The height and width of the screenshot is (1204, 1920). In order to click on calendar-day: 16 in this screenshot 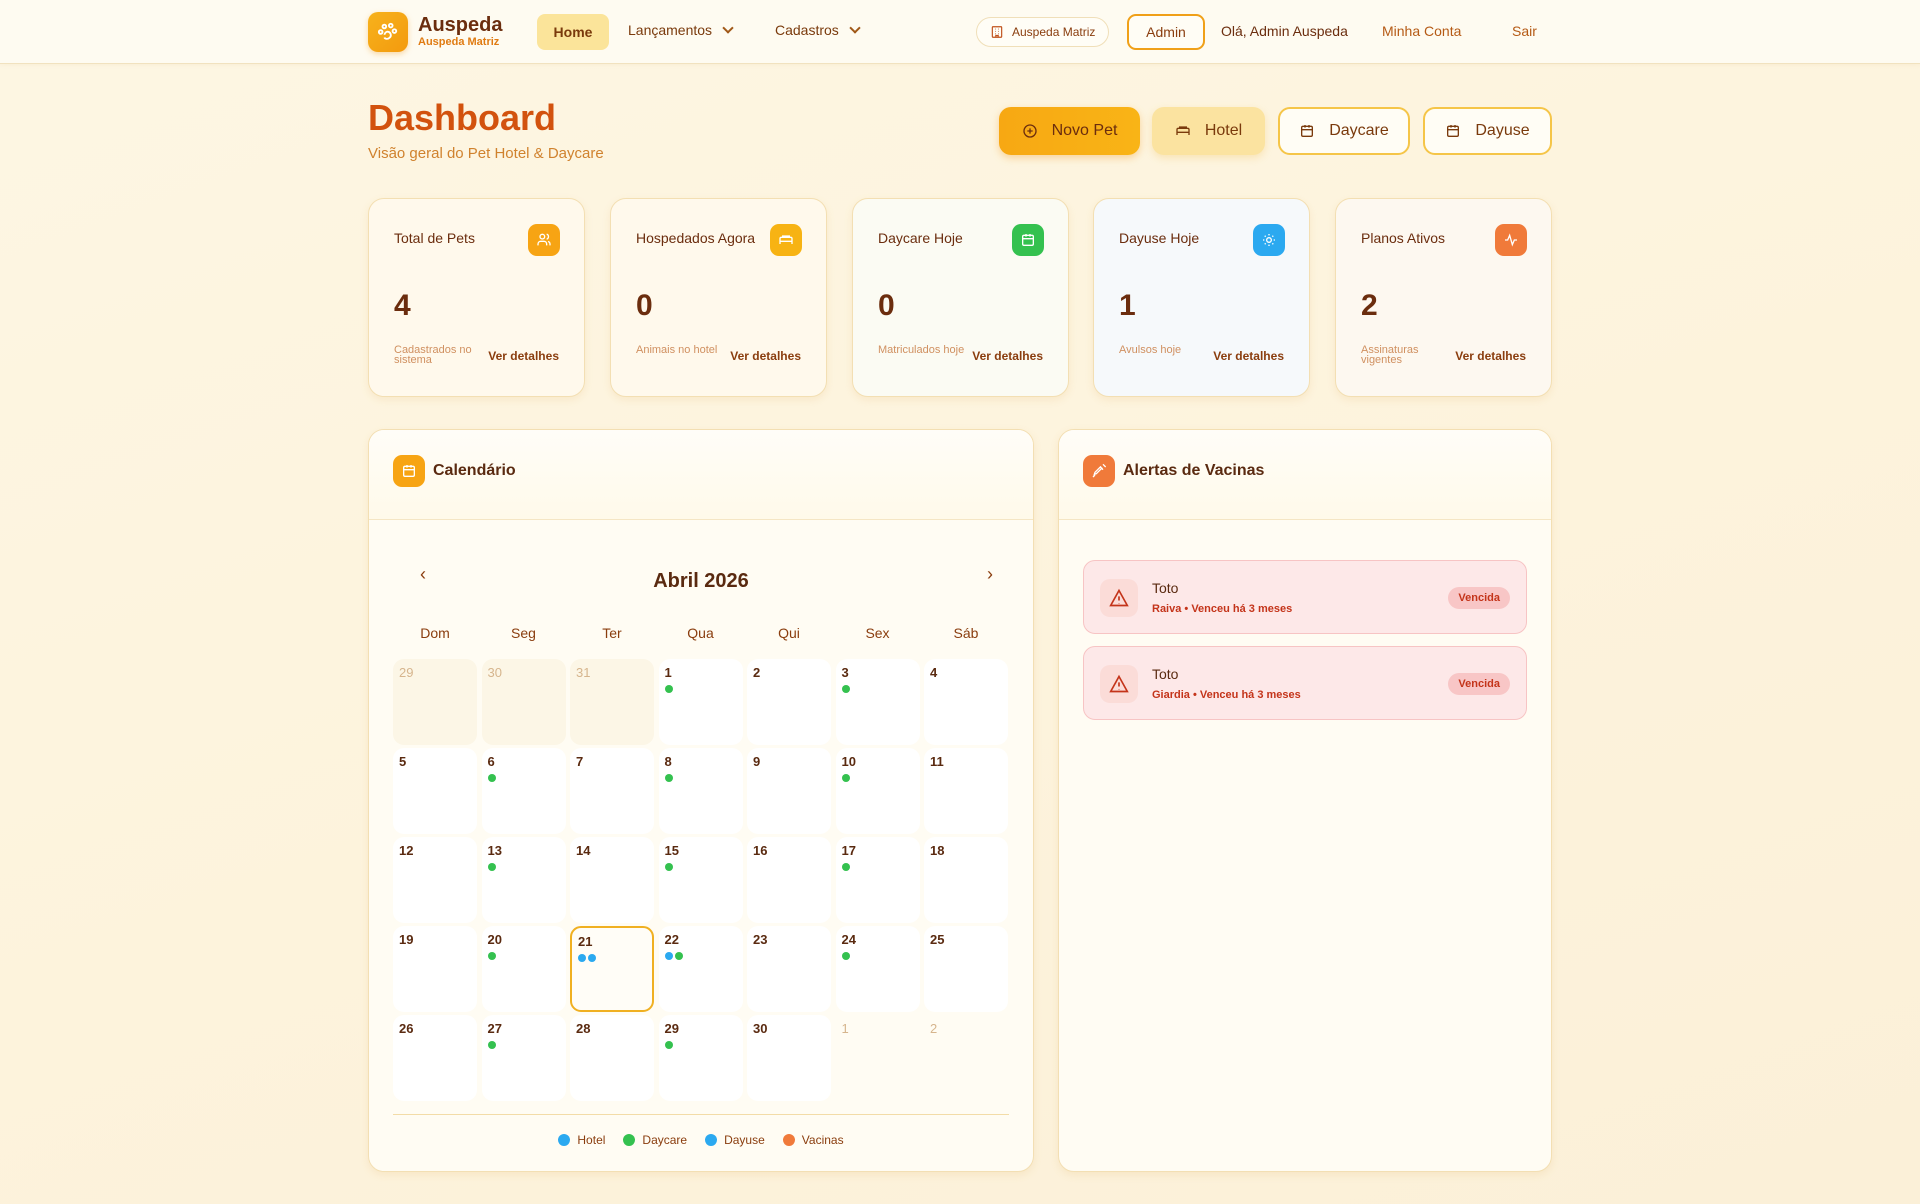, I will do `click(789, 880)`.